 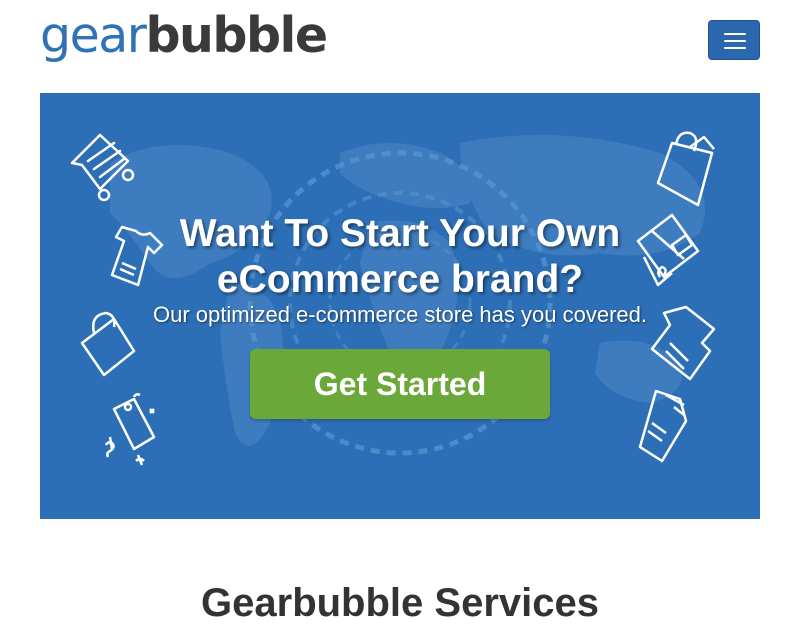 What do you see at coordinates (400, 46) in the screenshot?
I see `site-header: gearbubble` at bounding box center [400, 46].